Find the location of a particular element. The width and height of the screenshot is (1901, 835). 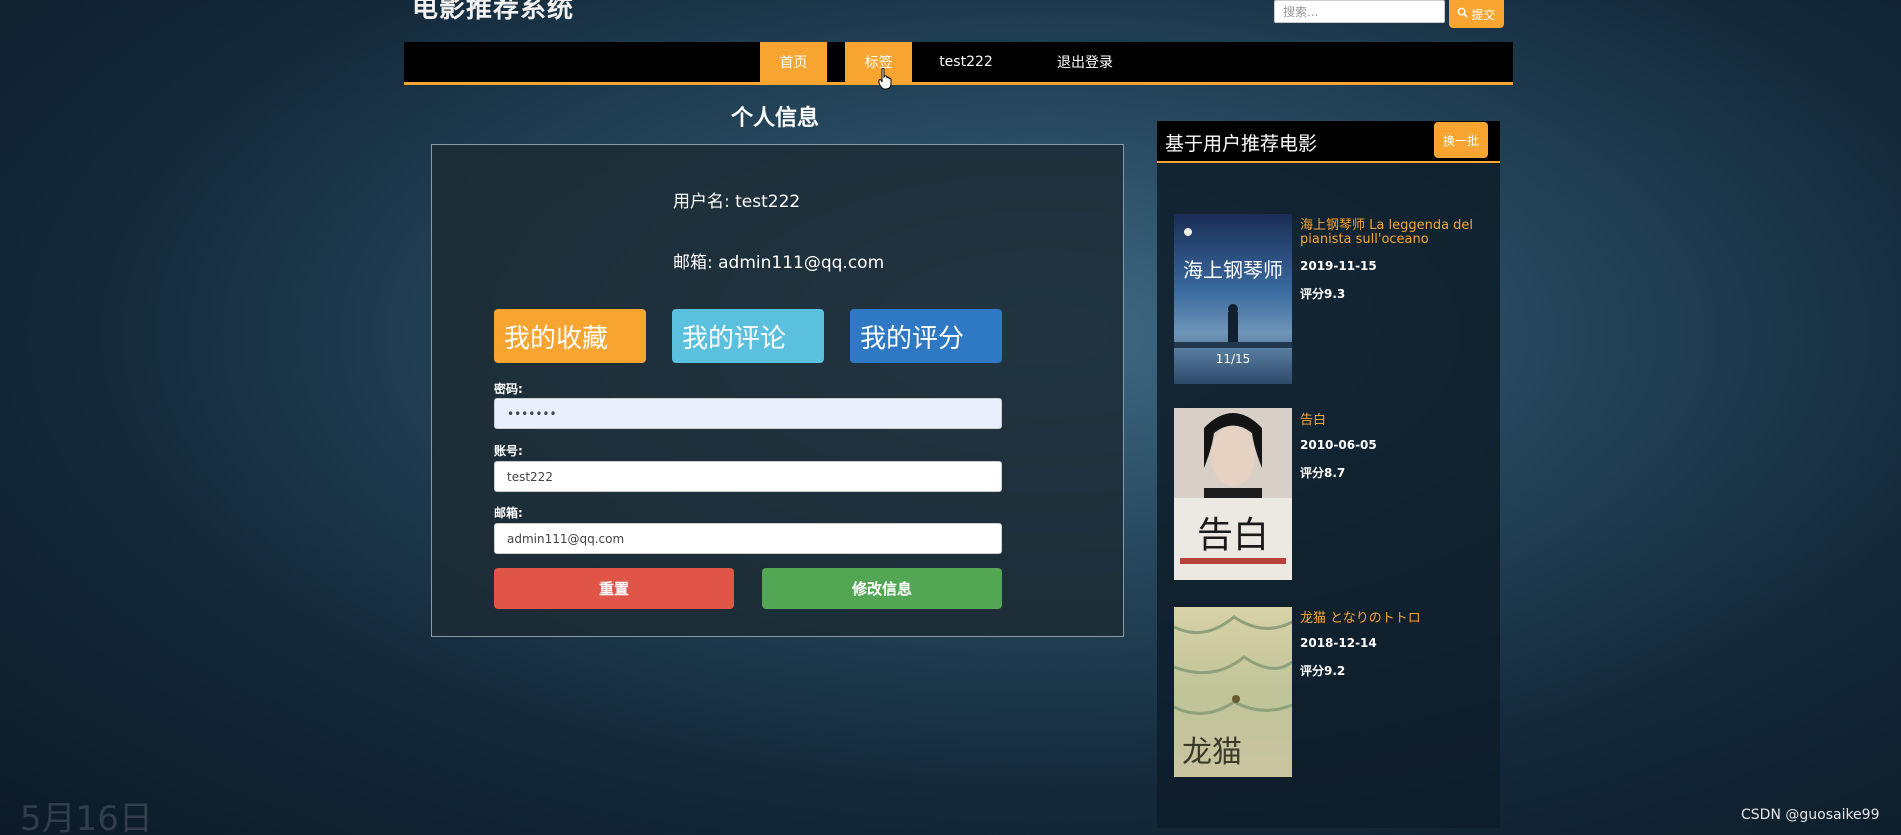

csdn-watermark: CSDN @guosaike99 is located at coordinates (1810, 815).